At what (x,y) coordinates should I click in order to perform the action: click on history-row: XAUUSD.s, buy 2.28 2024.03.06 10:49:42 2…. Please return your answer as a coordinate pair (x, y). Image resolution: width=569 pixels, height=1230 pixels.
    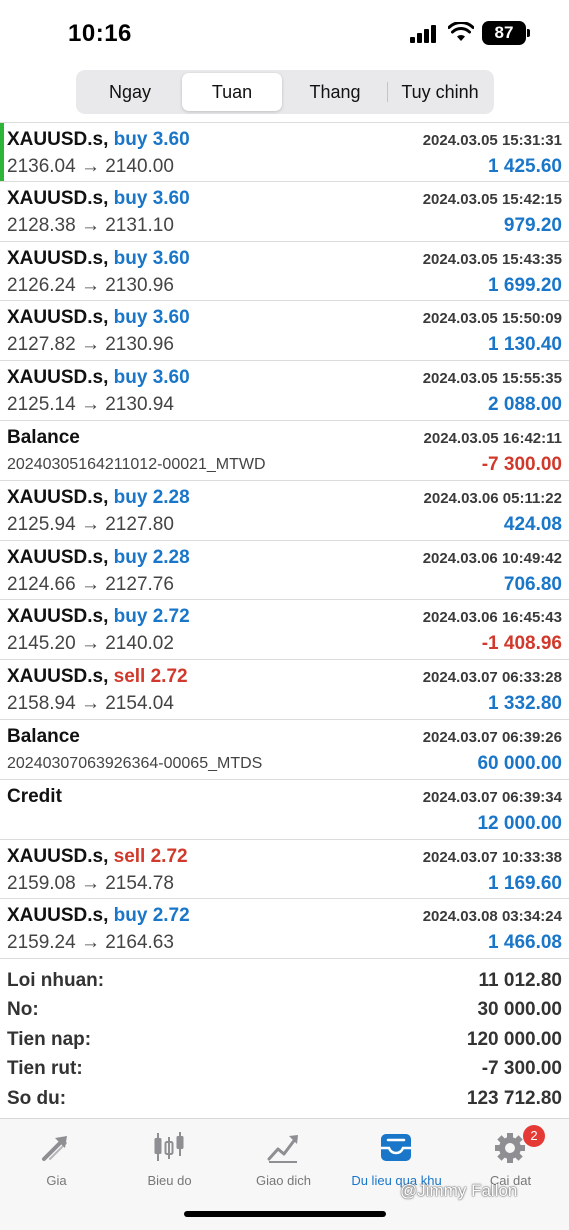
    Looking at the image, I should click on (284, 571).